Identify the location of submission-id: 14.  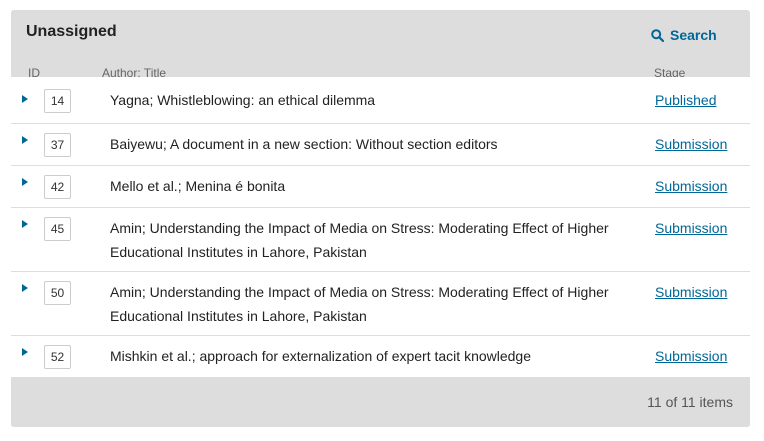
(57, 101).